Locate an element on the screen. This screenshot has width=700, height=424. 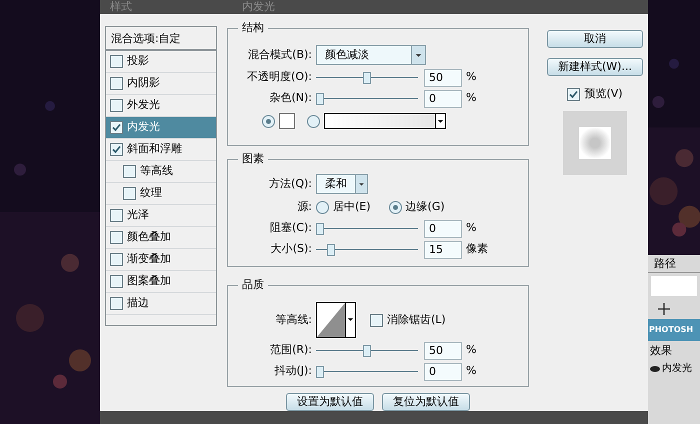
value-field: 15 is located at coordinates (443, 249).